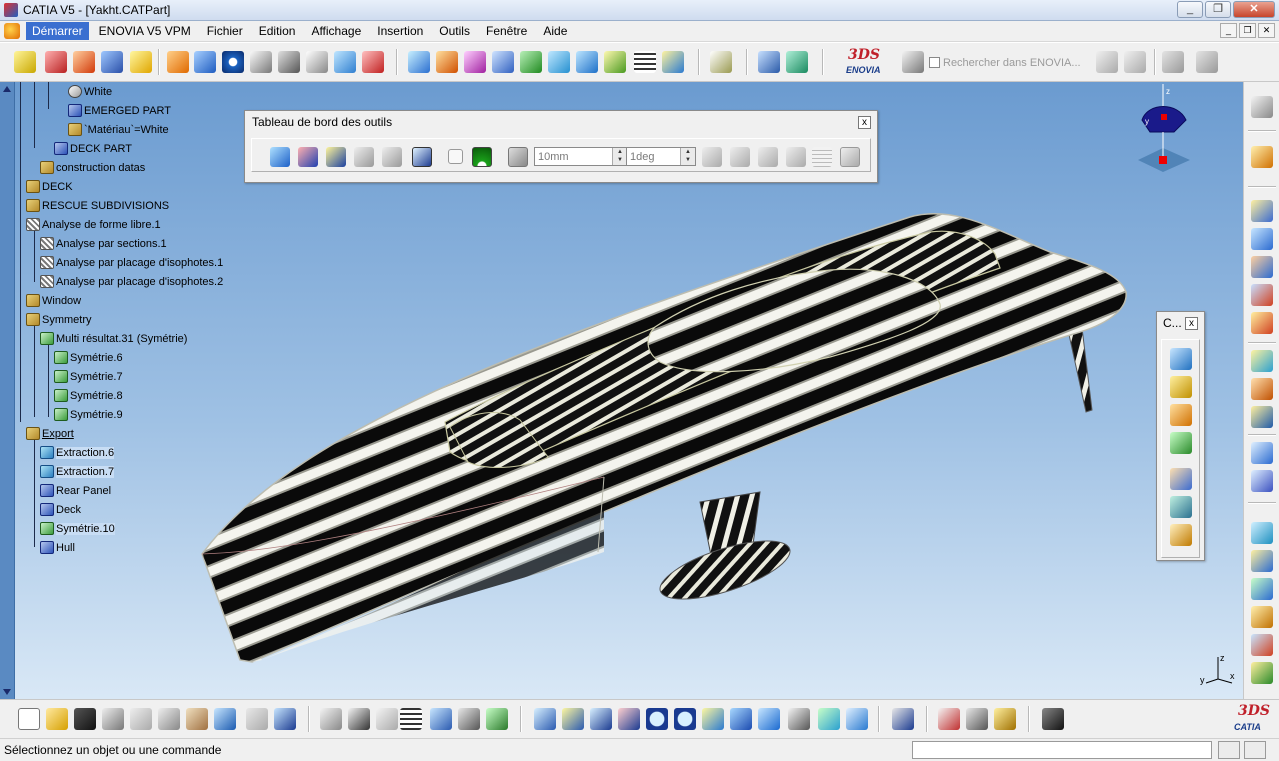  Describe the element at coordinates (822, 157) in the screenshot. I see `grid-icon` at that location.